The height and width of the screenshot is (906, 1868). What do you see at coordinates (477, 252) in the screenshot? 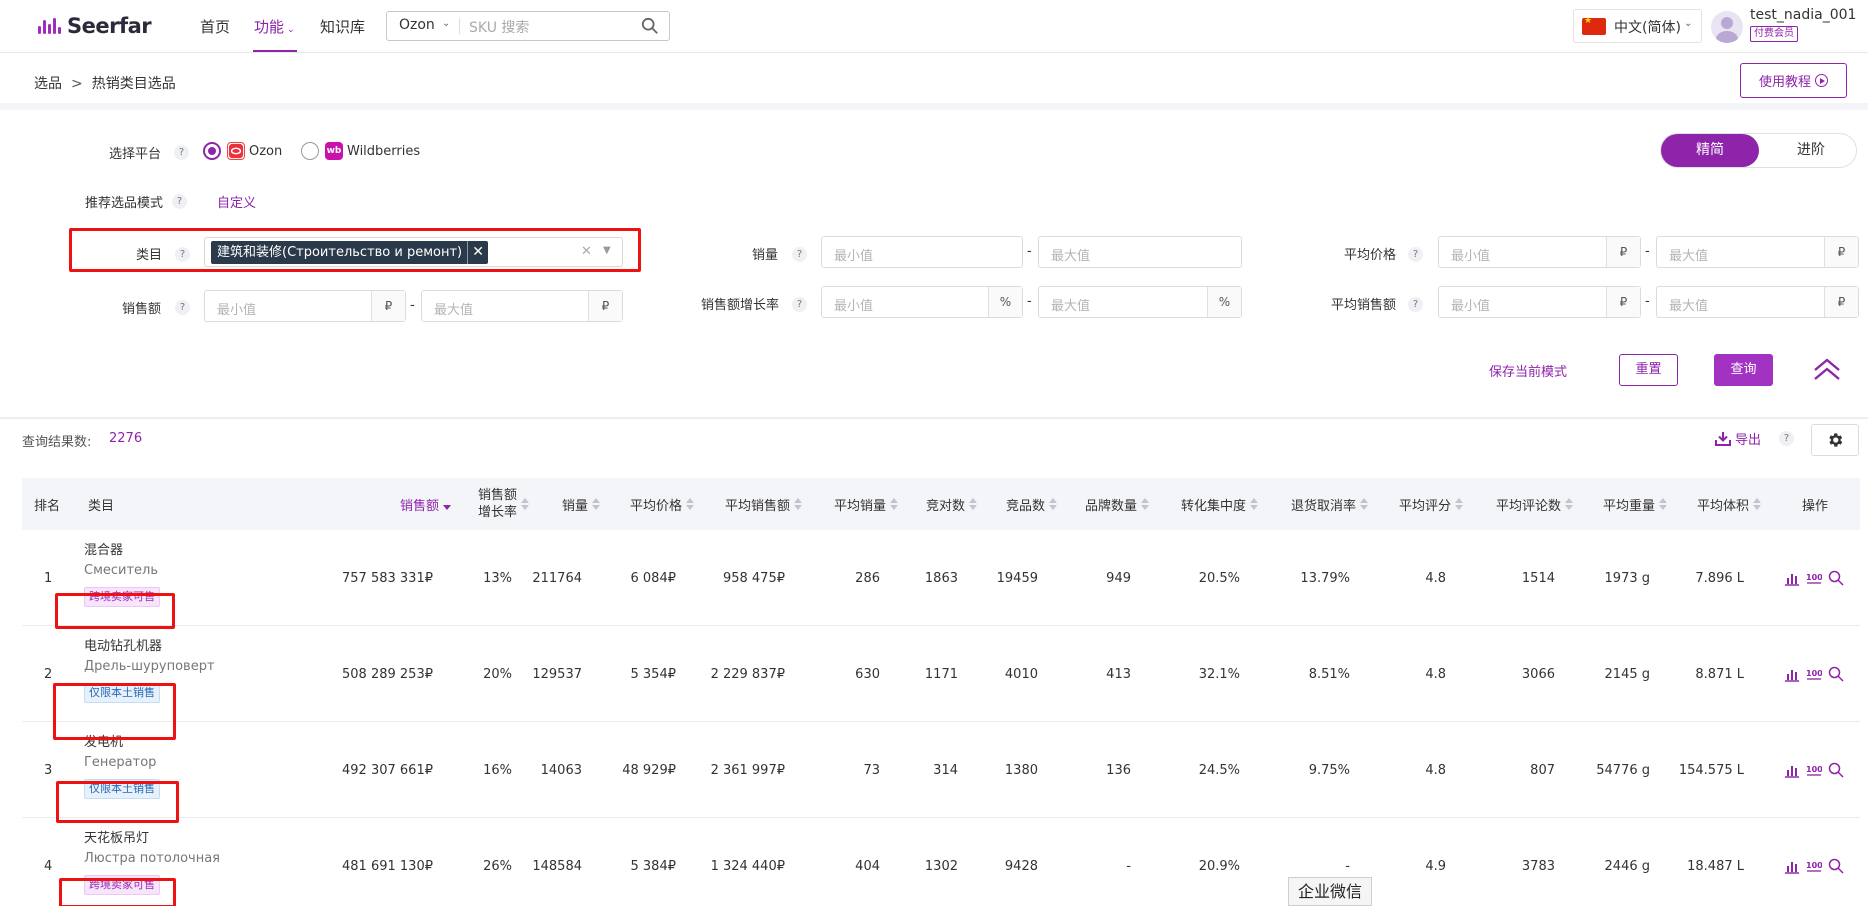
I see `close-icon: ✕` at bounding box center [477, 252].